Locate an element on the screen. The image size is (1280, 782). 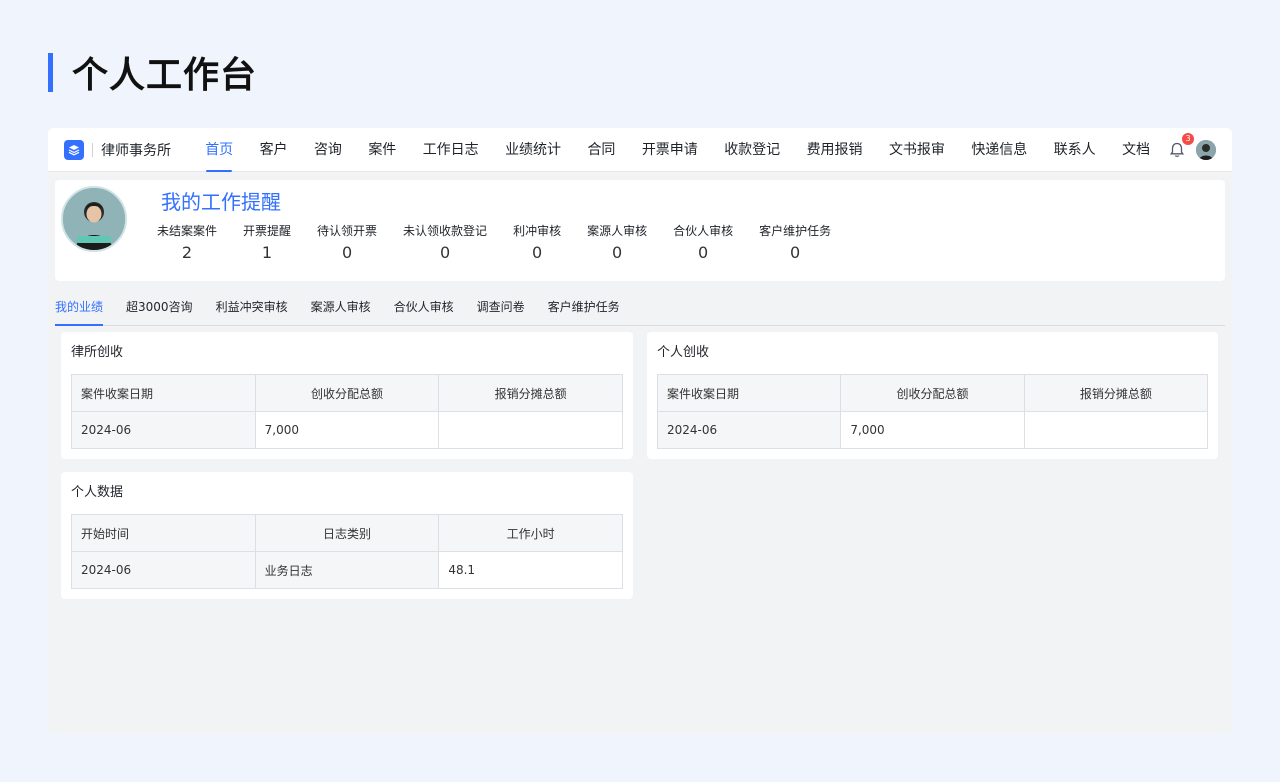
nav-item: 文档 is located at coordinates (1136, 150).